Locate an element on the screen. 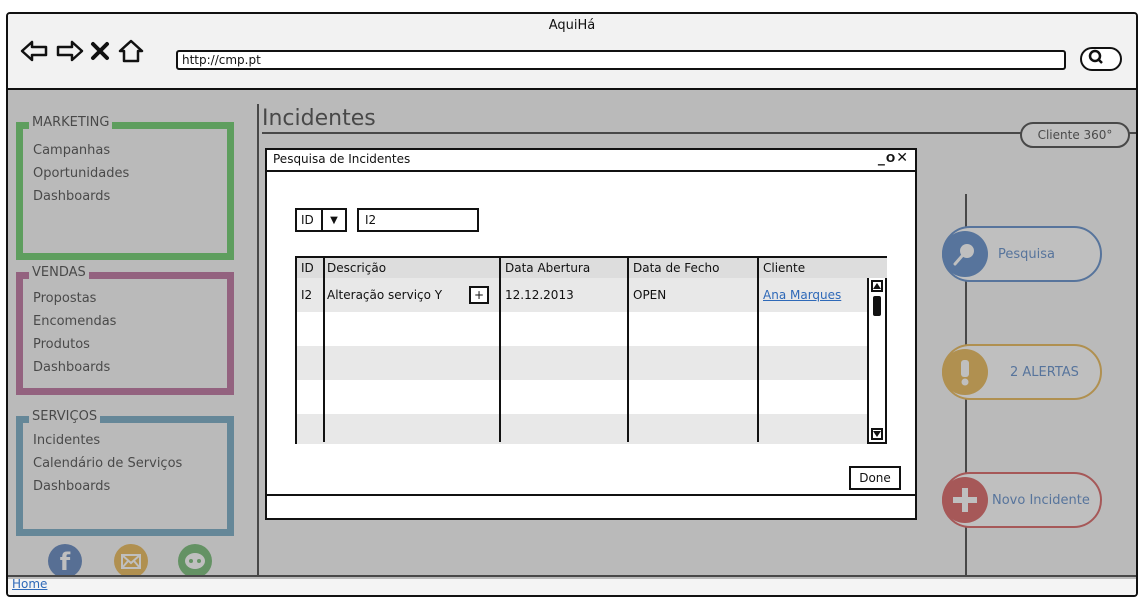 The width and height of the screenshot is (1138, 597). arrow-left-icon is located at coordinates (35, 51).